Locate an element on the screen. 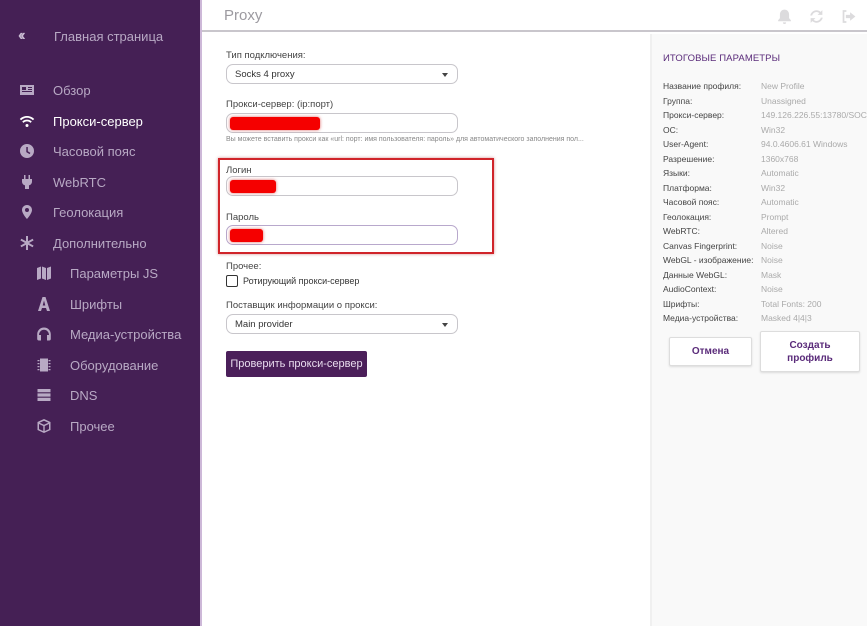 Image resolution: width=867 pixels, height=626 pixels. redacted-login-value is located at coordinates (253, 186).